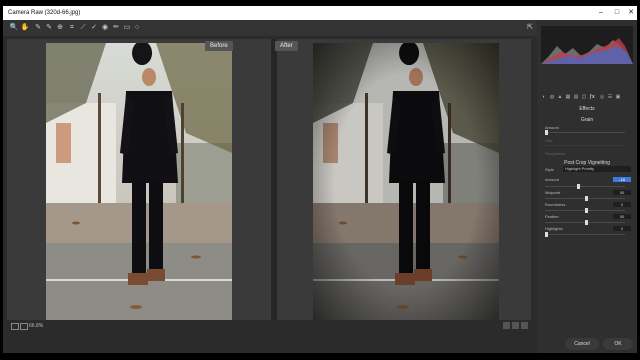 The width and height of the screenshot is (640, 360). Describe the element at coordinates (585, 222) in the screenshot. I see `vignette-feather-slider` at that location.